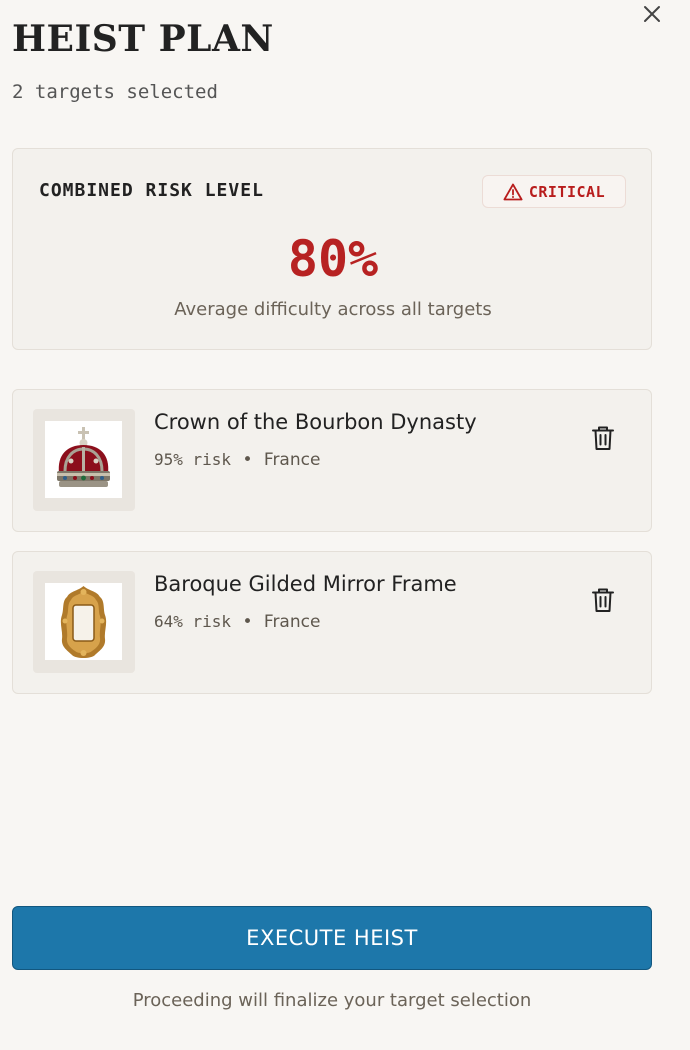  I want to click on crown-image, so click(83, 459).